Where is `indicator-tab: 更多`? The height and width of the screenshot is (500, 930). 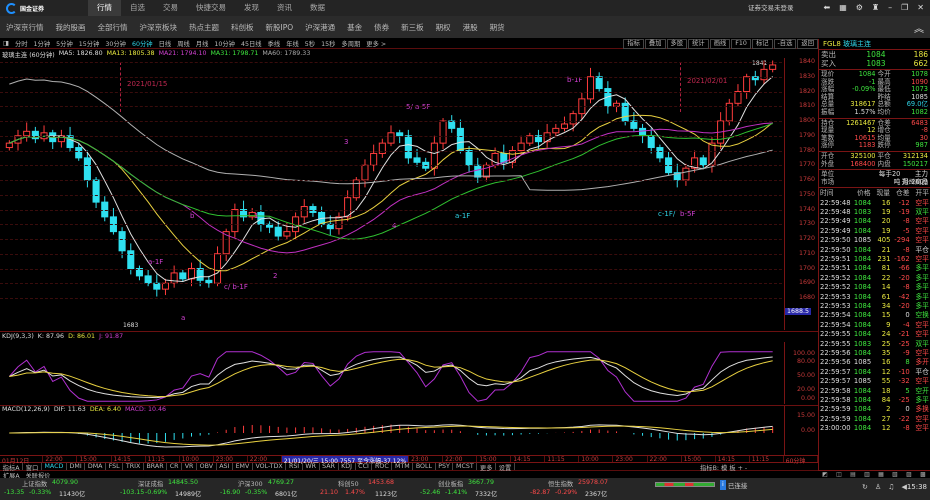 indicator-tab: 更多 is located at coordinates (487, 467).